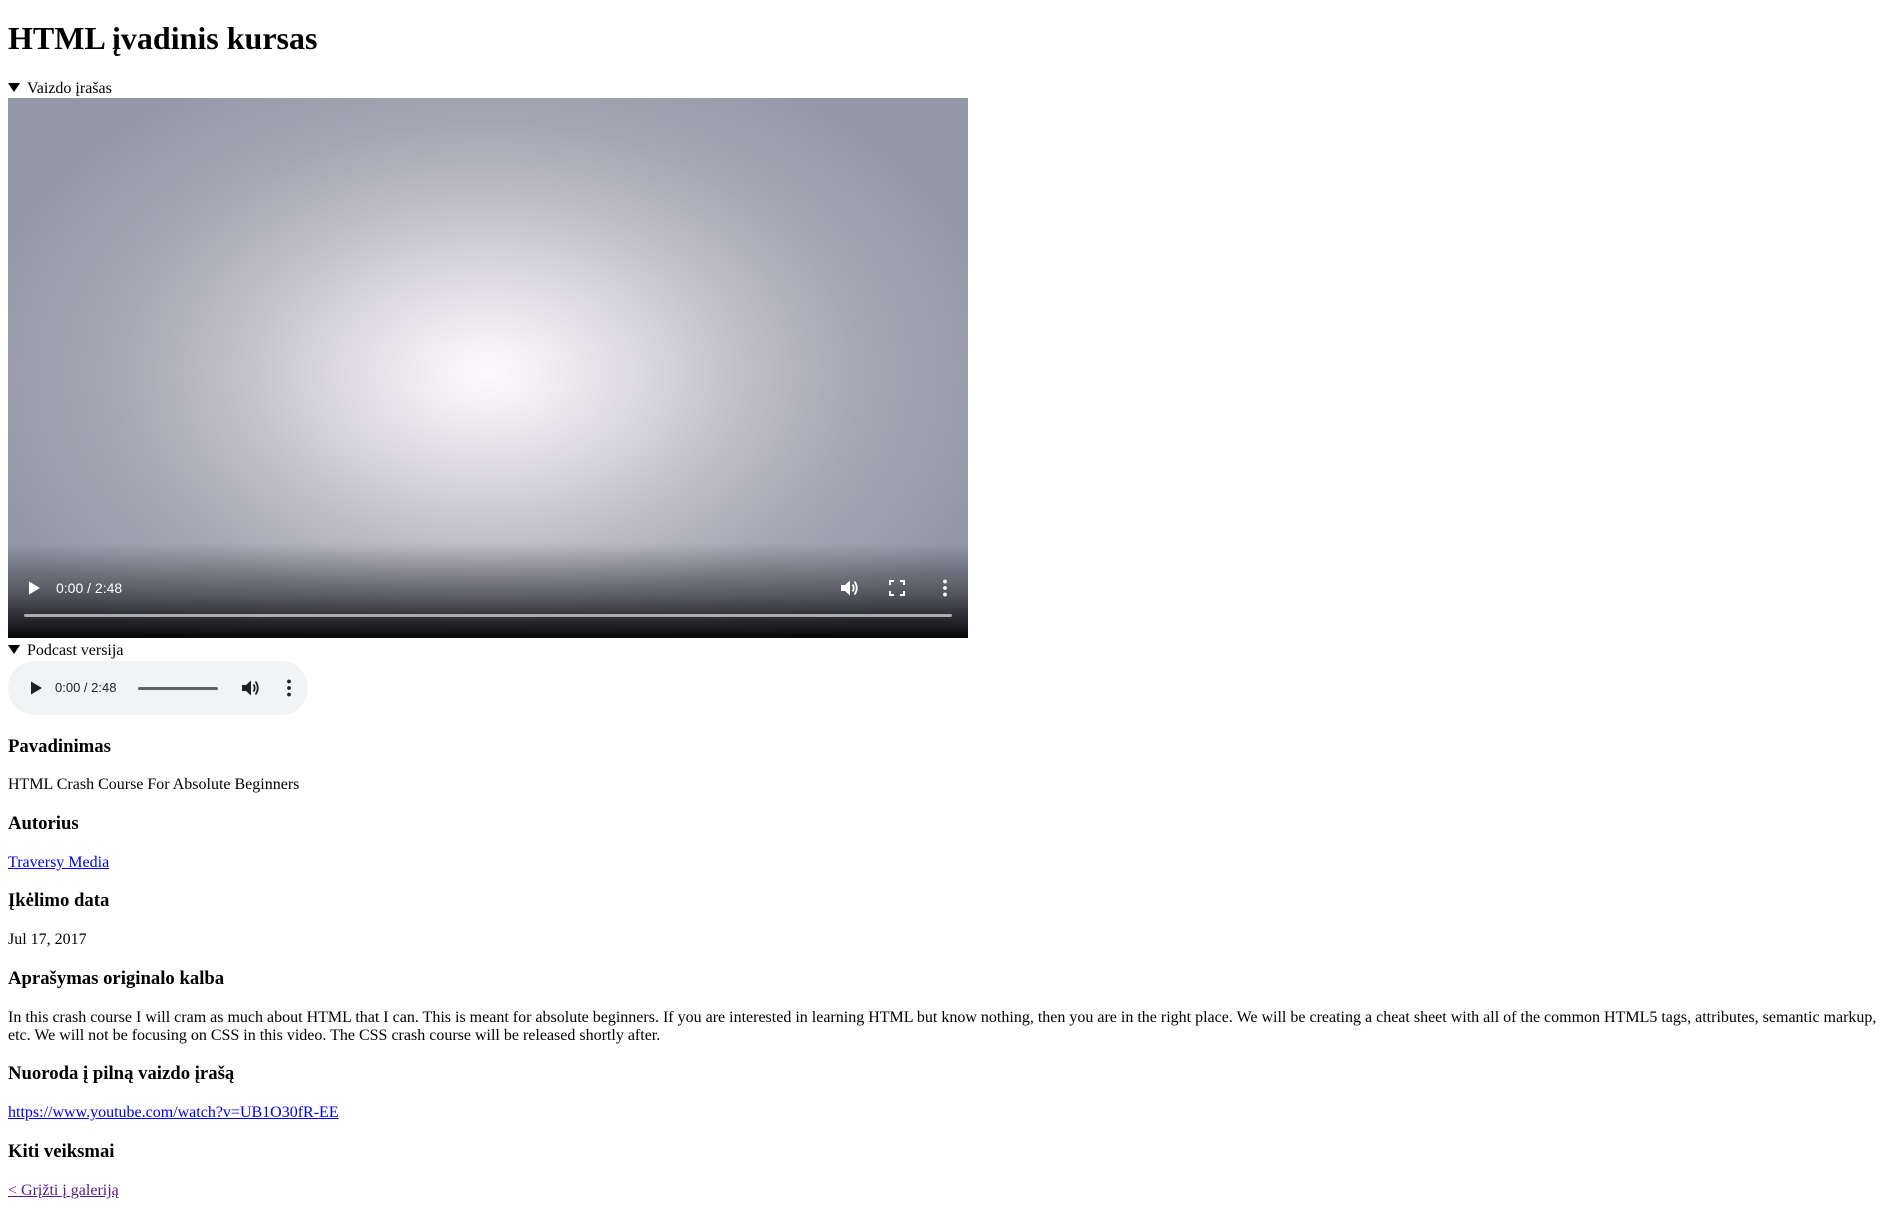  Describe the element at coordinates (58, 862) in the screenshot. I see `author-link: Traversy Media` at that location.